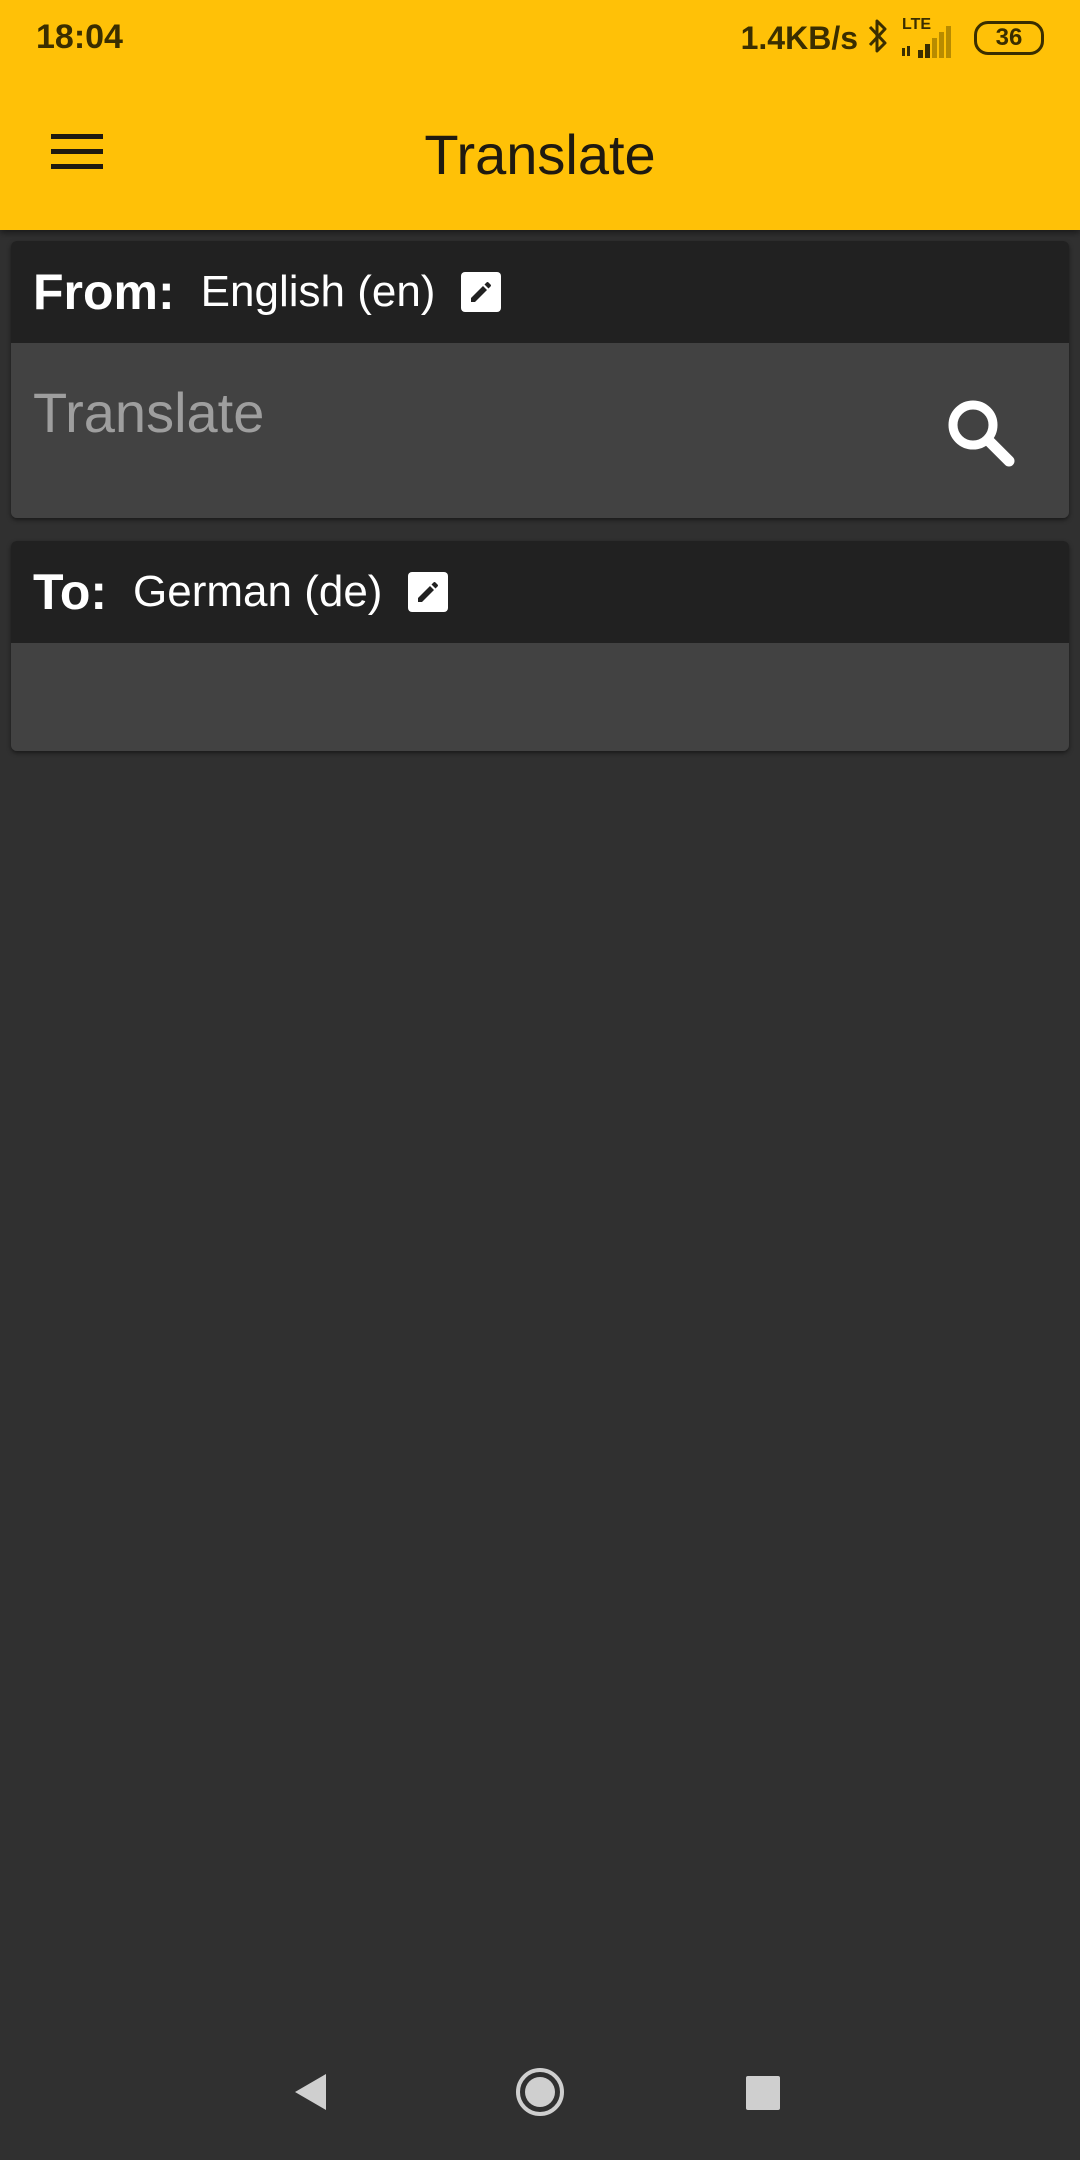 This screenshot has width=1080, height=2160. I want to click on target-language: German (de), so click(257, 592).